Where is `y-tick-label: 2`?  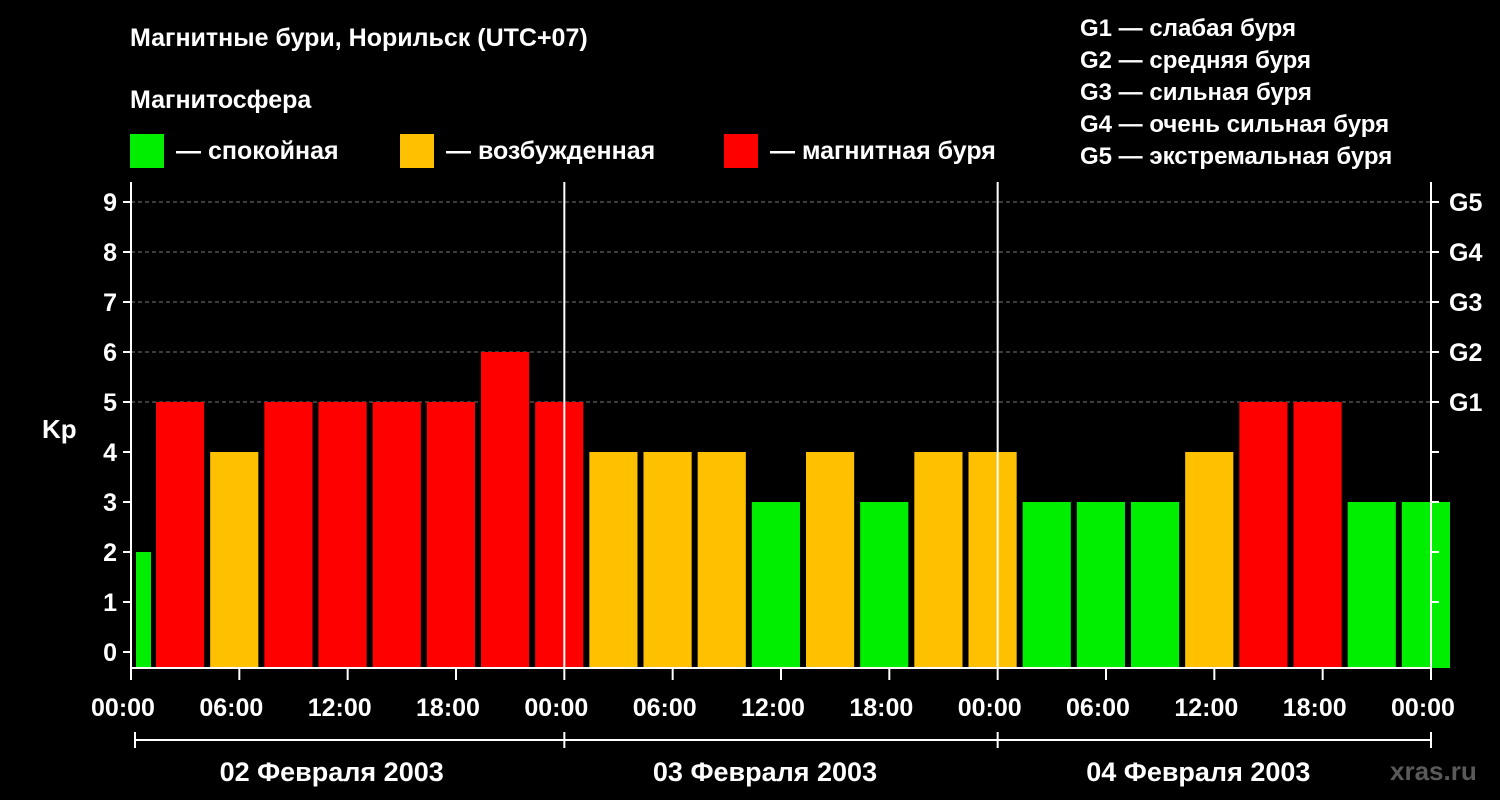 y-tick-label: 2 is located at coordinates (110, 553).